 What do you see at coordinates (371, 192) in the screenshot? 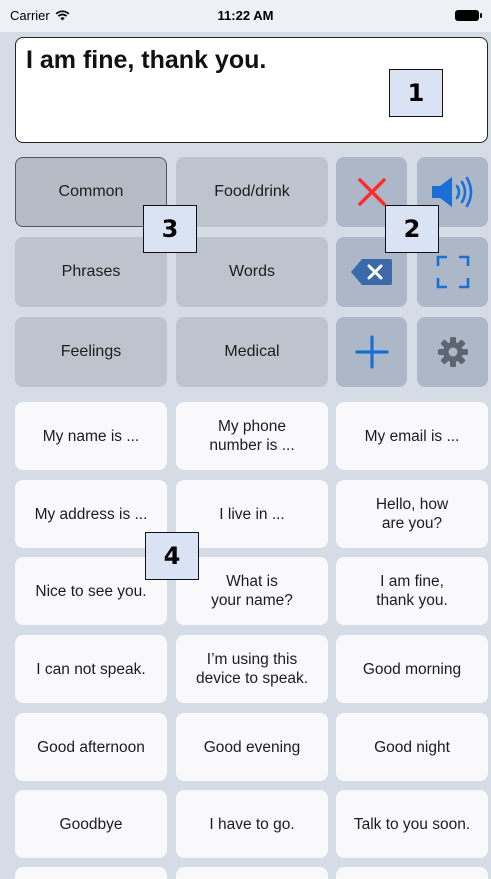
I see `clear-x-icon` at bounding box center [371, 192].